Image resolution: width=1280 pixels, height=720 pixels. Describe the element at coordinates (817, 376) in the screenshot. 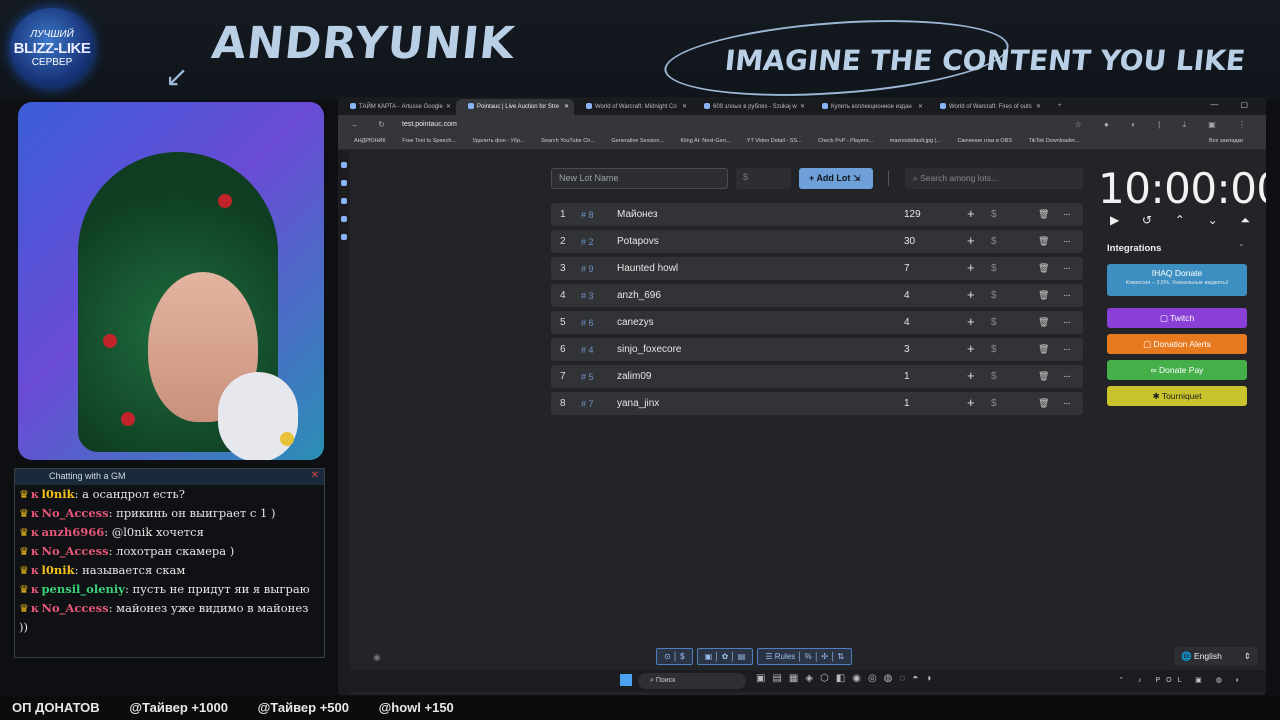

I see `lot-row: 7 # 5 zalim09 1 + $ 🗑 ···` at that location.